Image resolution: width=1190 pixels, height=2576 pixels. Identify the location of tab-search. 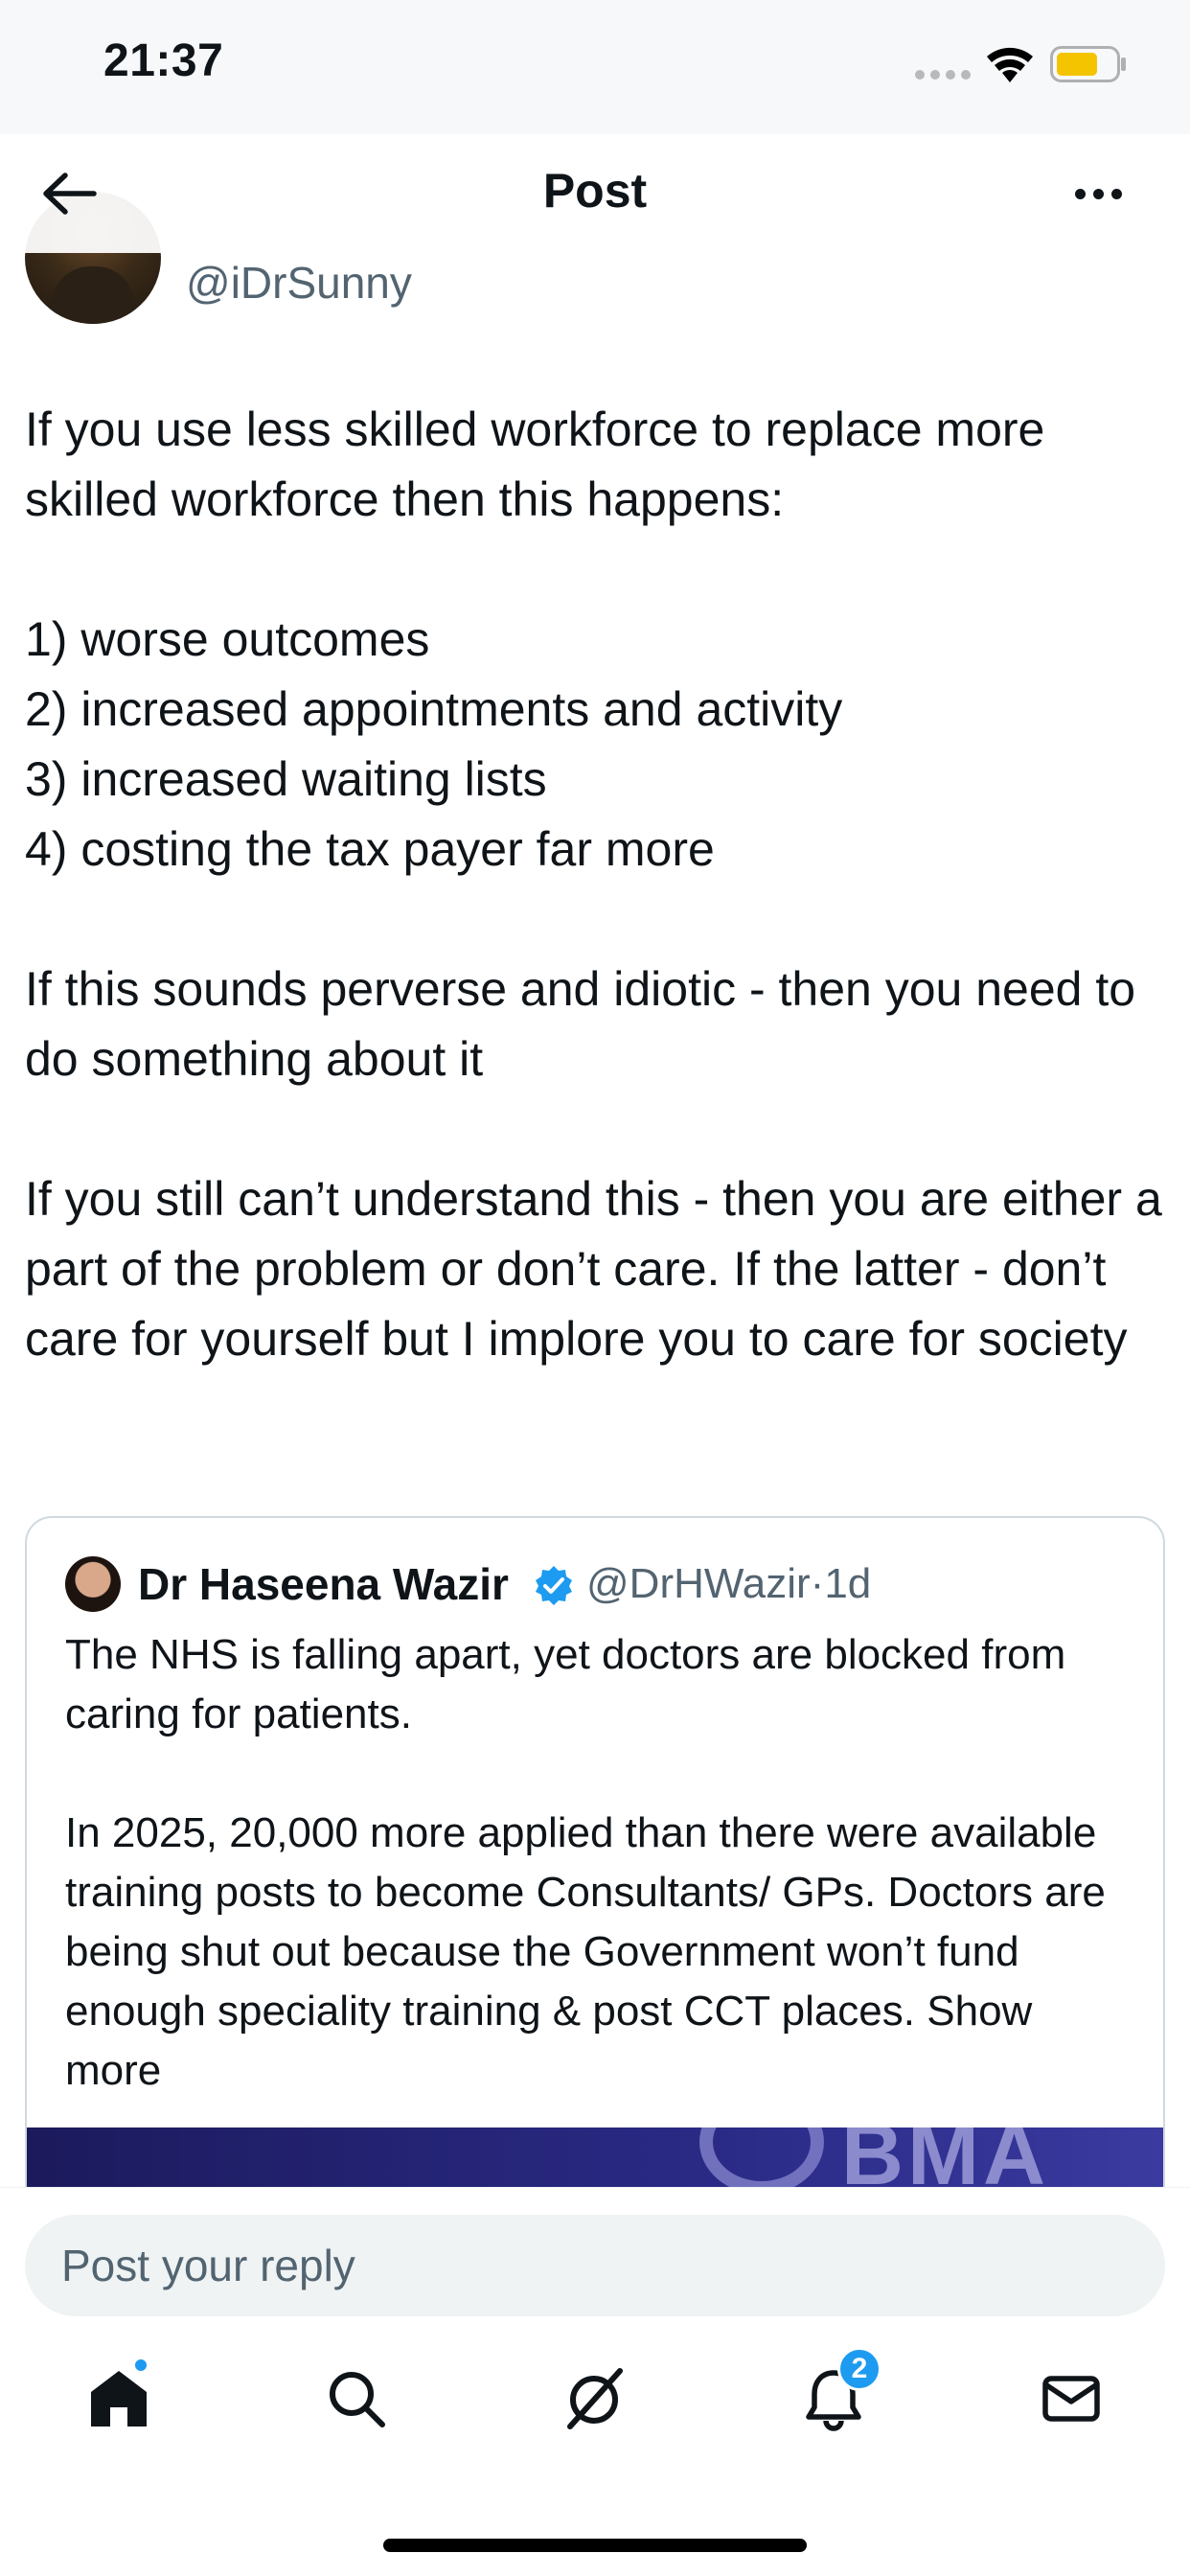
(357, 2399).